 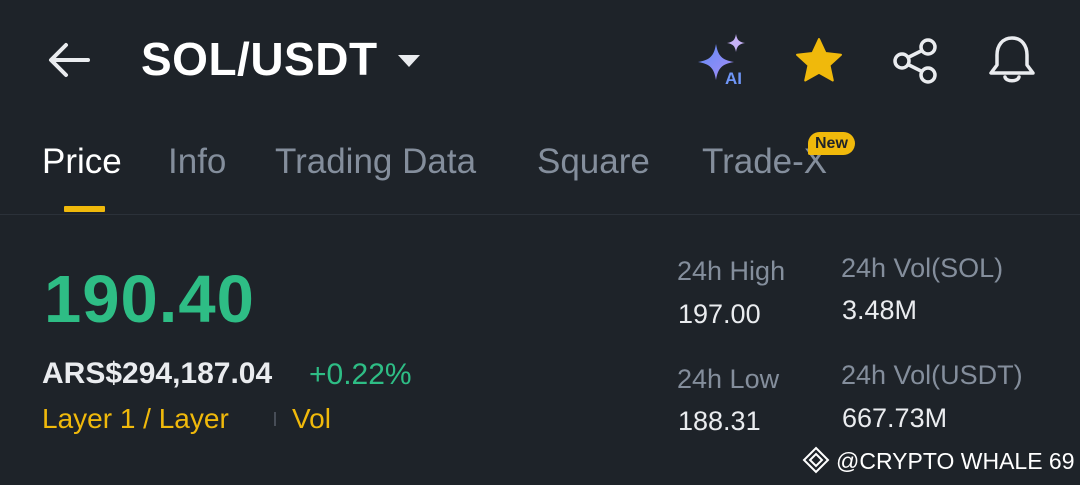 What do you see at coordinates (922, 268) in the screenshot?
I see `vol-base-label: 24h Vol(SOL)` at bounding box center [922, 268].